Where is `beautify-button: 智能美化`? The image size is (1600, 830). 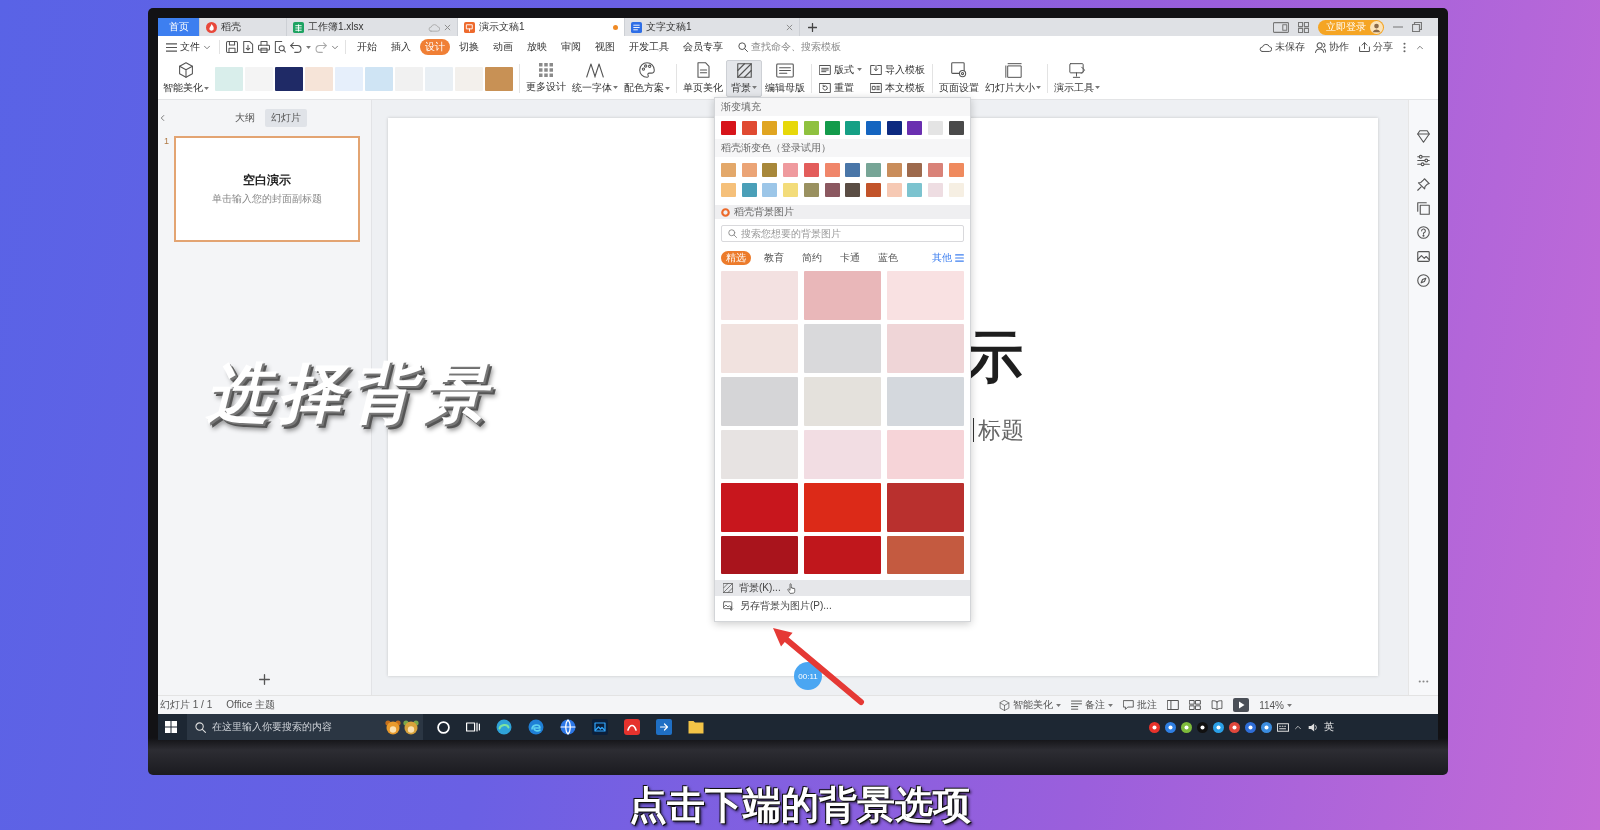 beautify-button: 智能美化 is located at coordinates (1030, 705).